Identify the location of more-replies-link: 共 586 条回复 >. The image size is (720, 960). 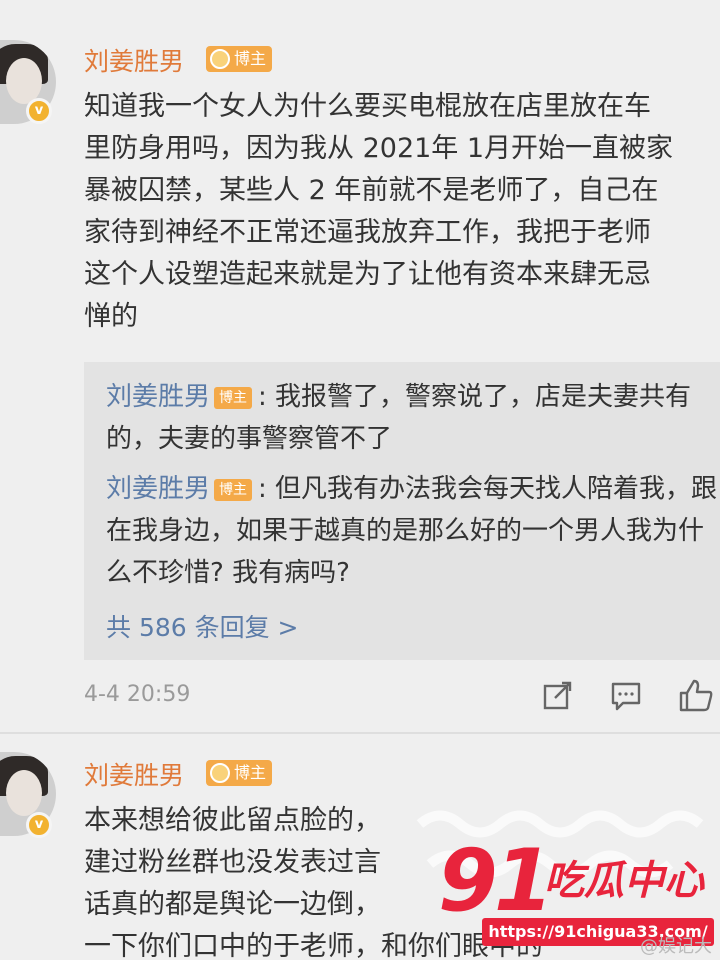
(202, 626).